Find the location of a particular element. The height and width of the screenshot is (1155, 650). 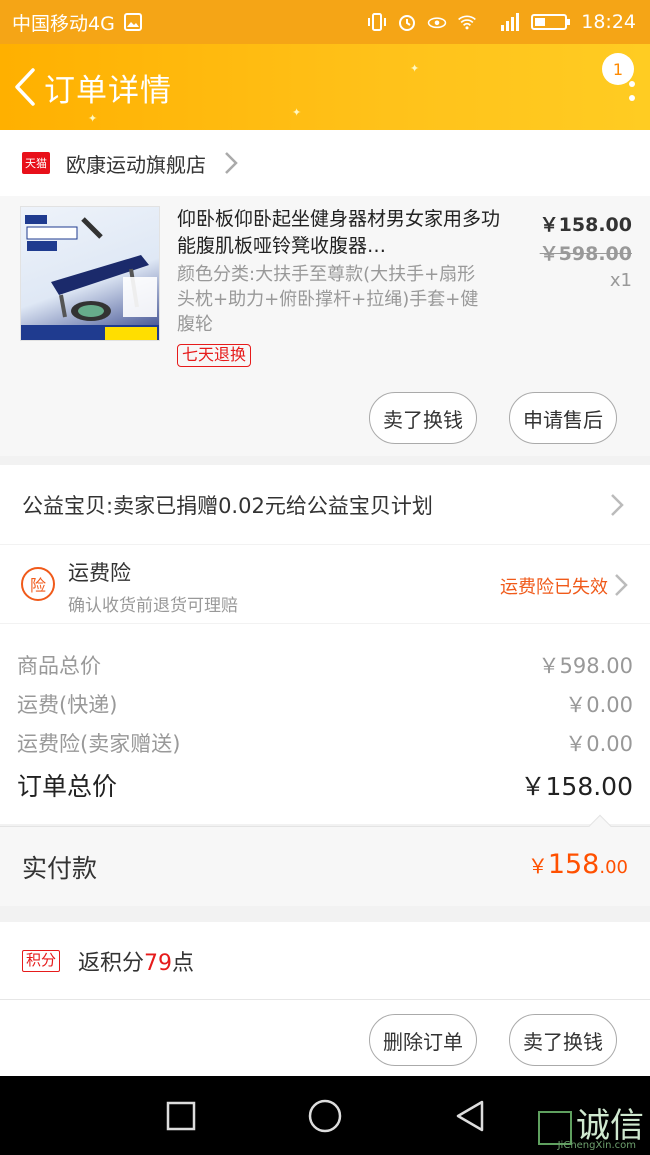

recent-apps-button is located at coordinates (181, 1116).